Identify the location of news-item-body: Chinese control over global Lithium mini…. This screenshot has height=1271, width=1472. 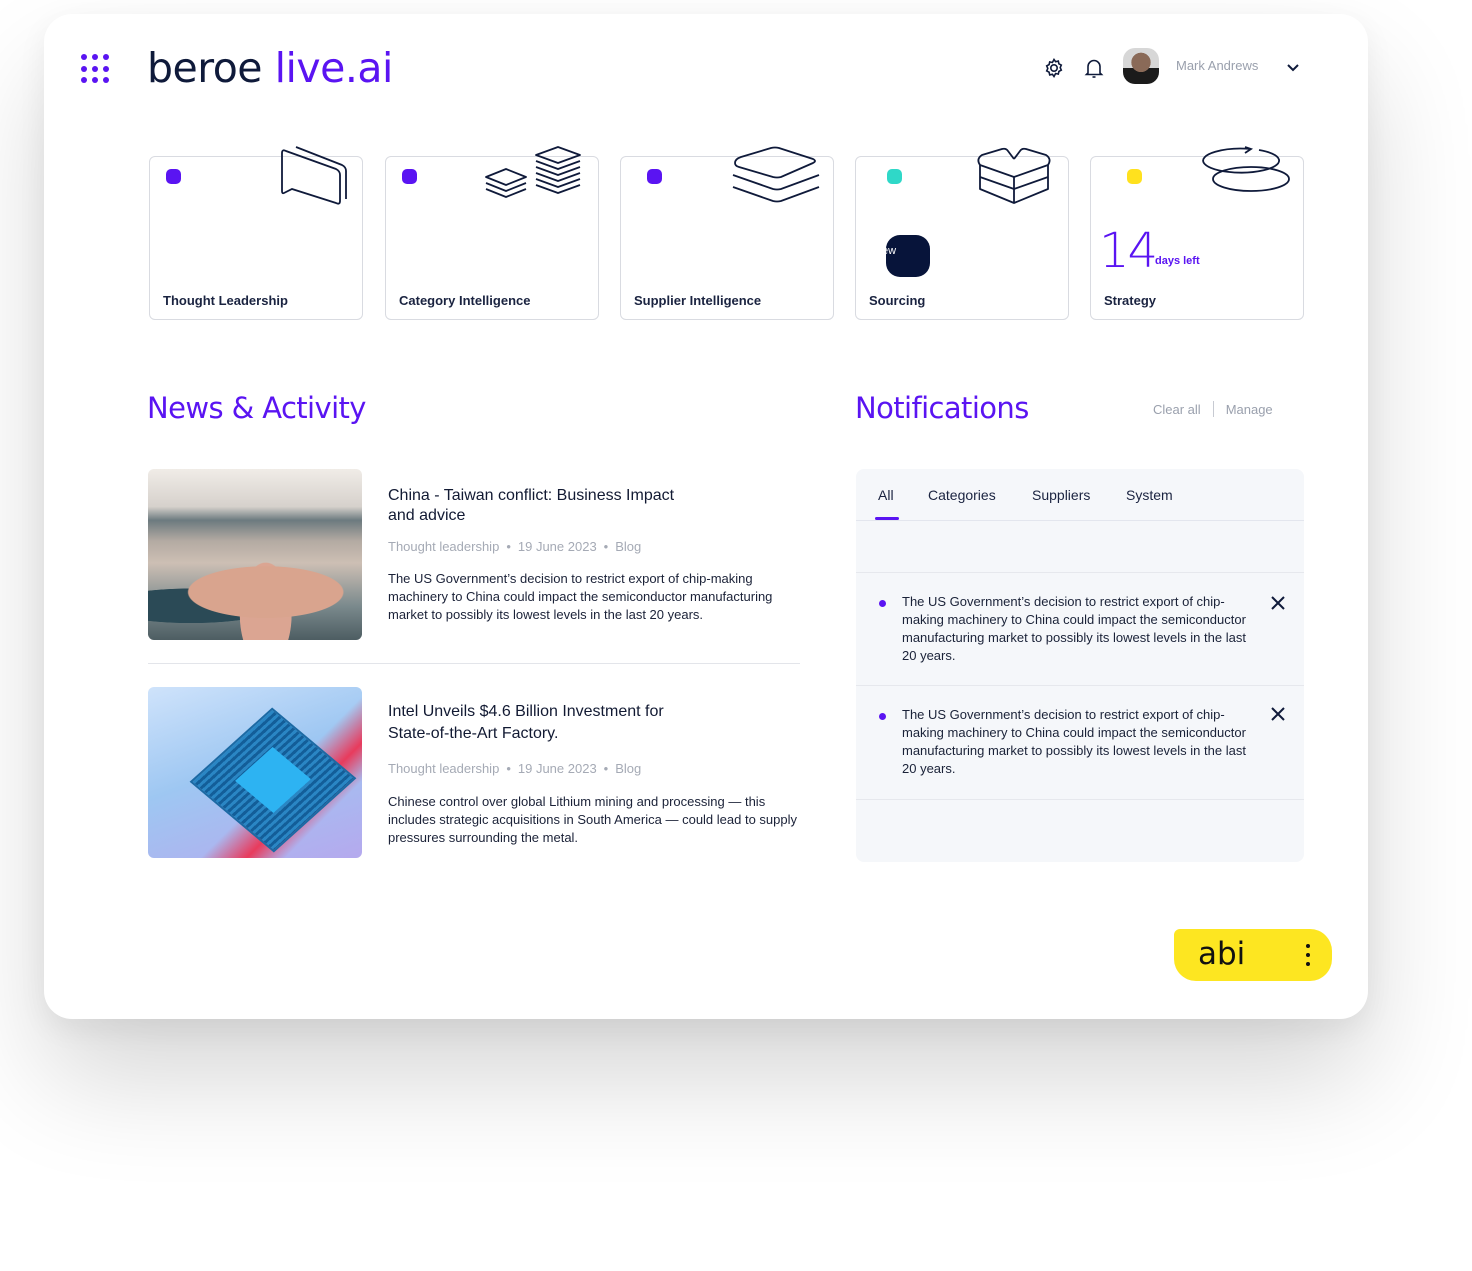
(592, 819).